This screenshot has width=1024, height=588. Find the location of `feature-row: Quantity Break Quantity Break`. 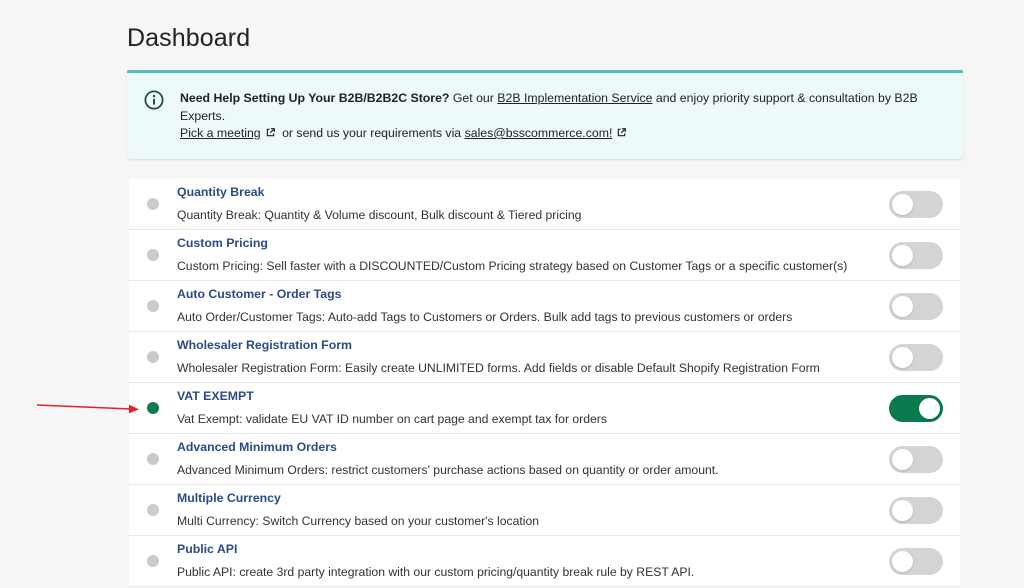

feature-row: Quantity Break Quantity Break is located at coordinates (544, 204).